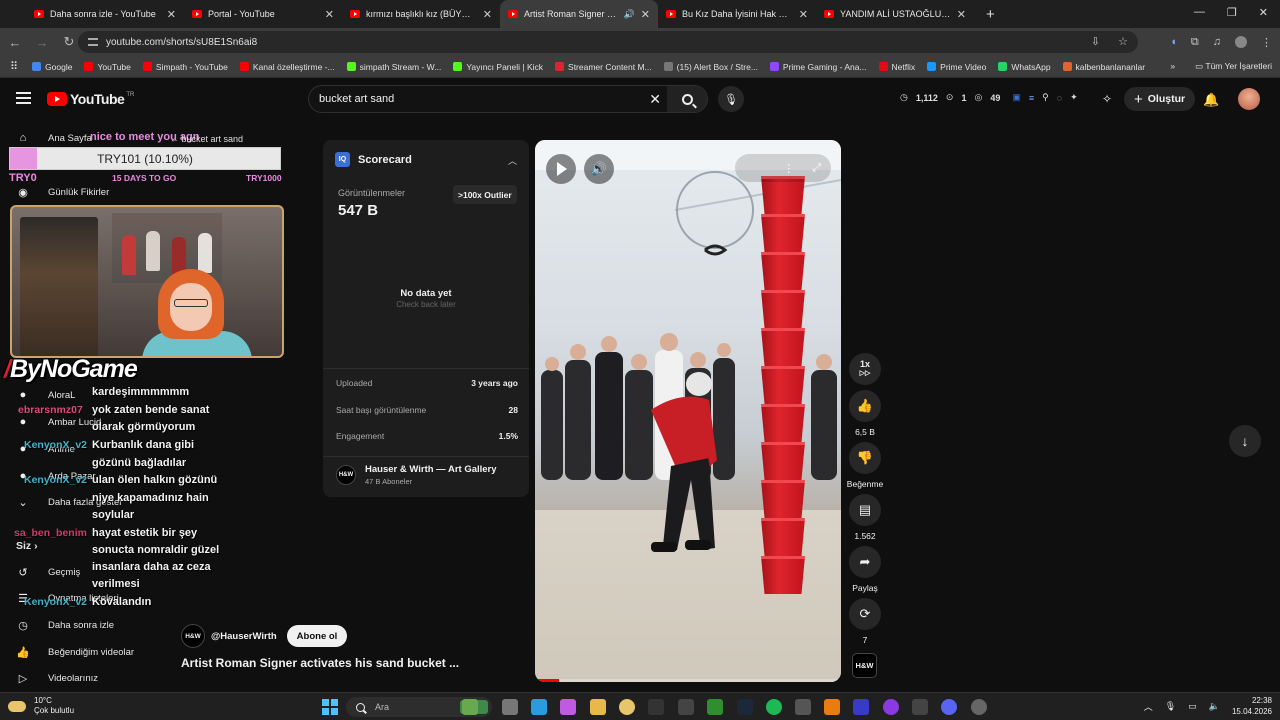 Image resolution: width=1280 pixels, height=720 pixels. I want to click on copilot-icon, so click(568, 707).